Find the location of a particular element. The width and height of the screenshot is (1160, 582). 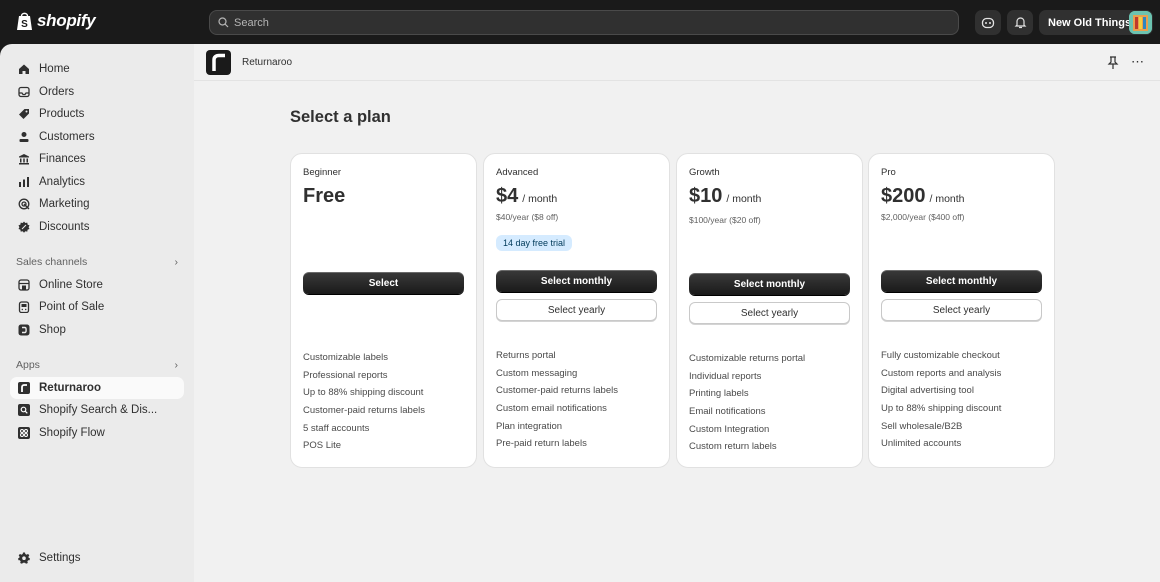

app-name: Returnaroo is located at coordinates (267, 62).